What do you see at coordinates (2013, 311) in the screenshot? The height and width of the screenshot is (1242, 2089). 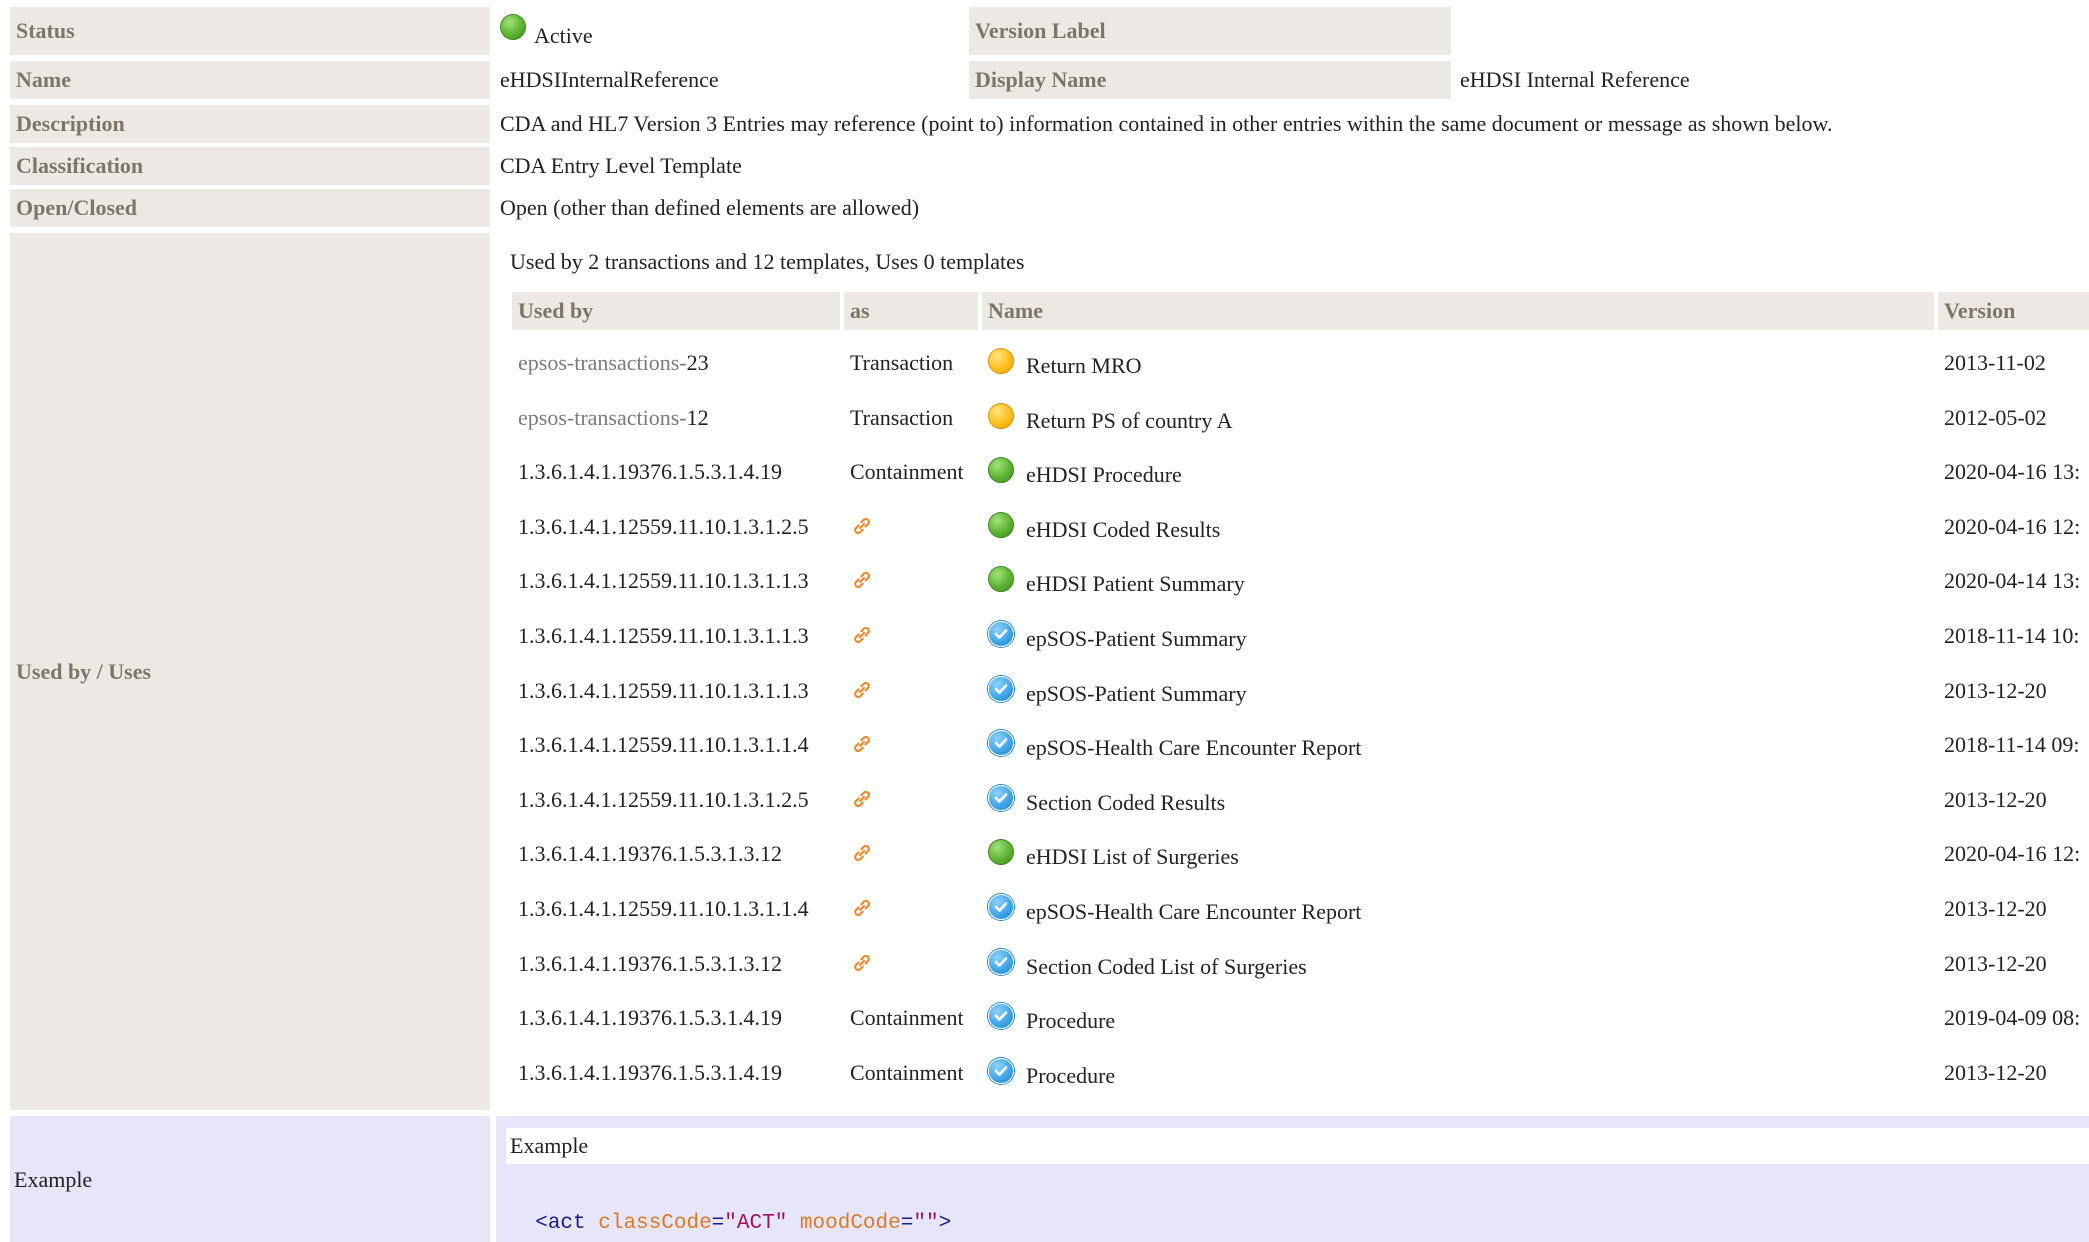 I see `col-header-version: Version` at bounding box center [2013, 311].